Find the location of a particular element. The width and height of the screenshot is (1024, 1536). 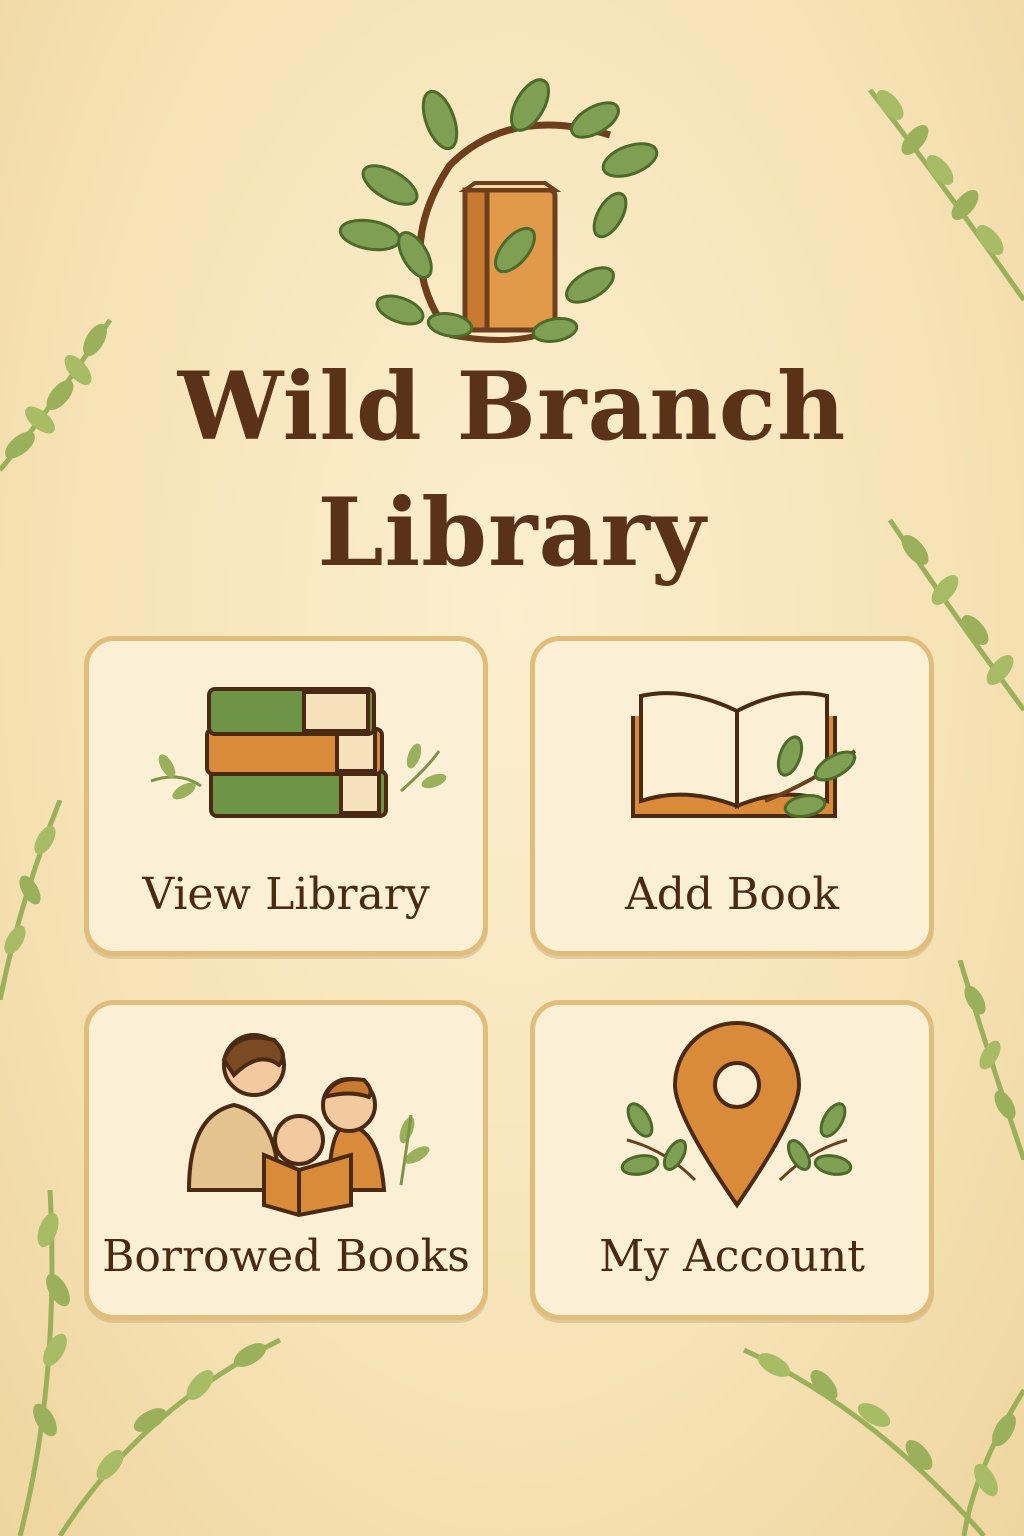

my-account-button: My Account is located at coordinates (732, 1160).